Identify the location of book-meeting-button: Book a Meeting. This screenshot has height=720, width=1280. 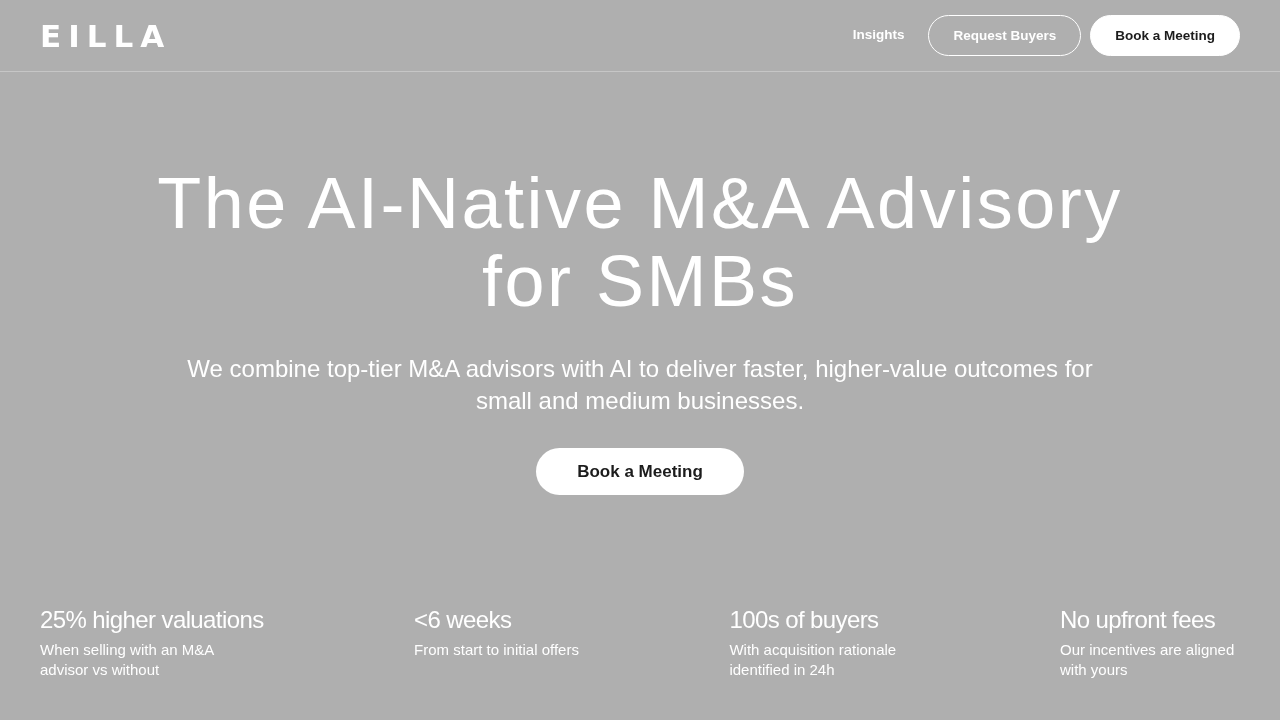
(640, 471).